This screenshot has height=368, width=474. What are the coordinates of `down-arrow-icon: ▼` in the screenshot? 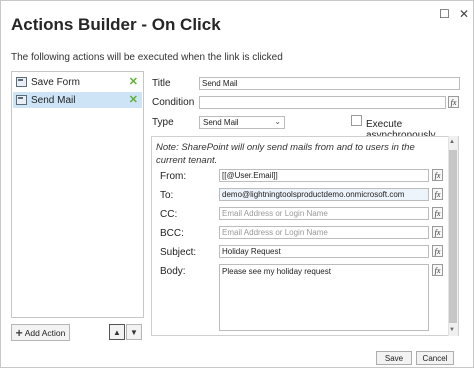 It's located at (134, 332).